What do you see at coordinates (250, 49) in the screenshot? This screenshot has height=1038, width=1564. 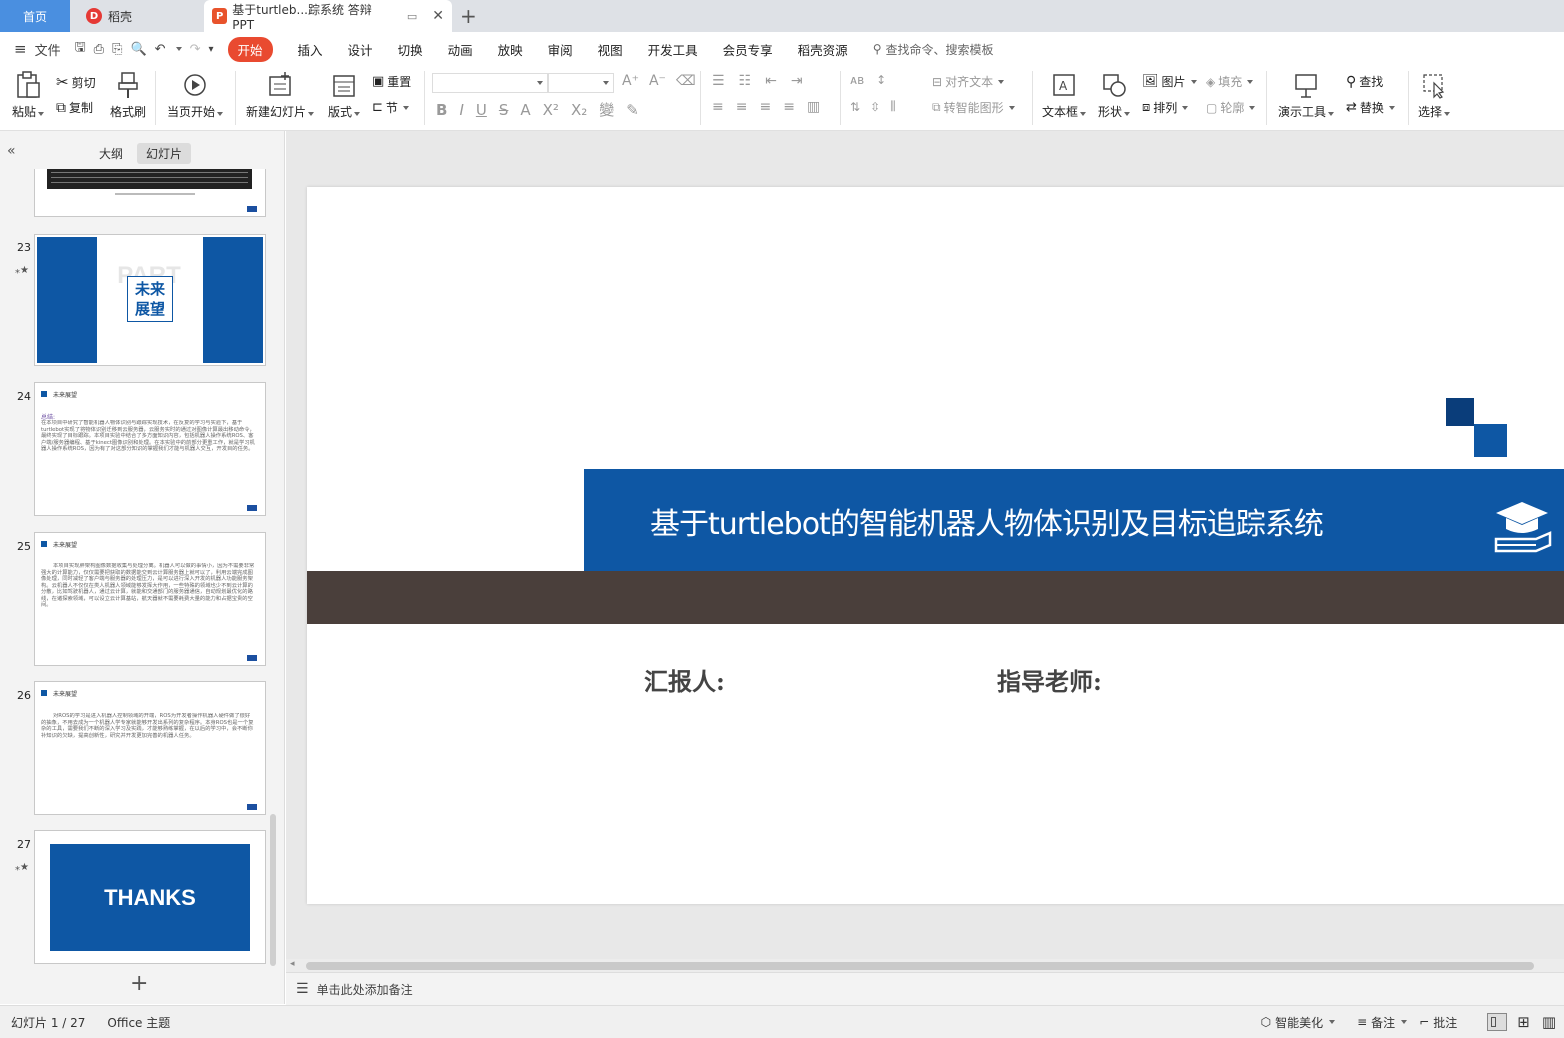 I see `menu-start: 开始` at bounding box center [250, 49].